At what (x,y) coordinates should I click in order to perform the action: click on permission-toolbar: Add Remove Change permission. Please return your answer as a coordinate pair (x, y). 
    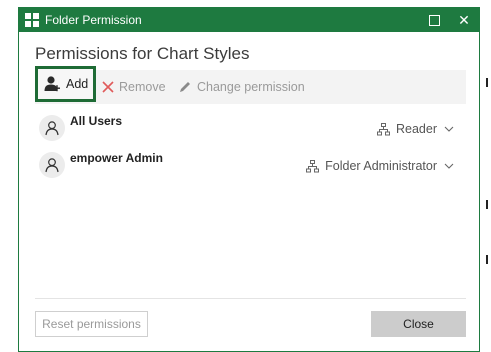
    Looking at the image, I should click on (250, 85).